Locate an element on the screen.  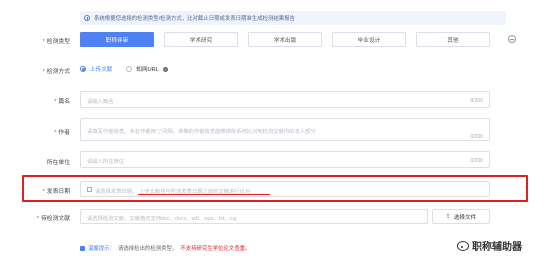
notice-text: 系统根据您选择的检测类型/检测方式，比对截止日期或发表日期准生成检测结果报告 is located at coordinates (194, 19).